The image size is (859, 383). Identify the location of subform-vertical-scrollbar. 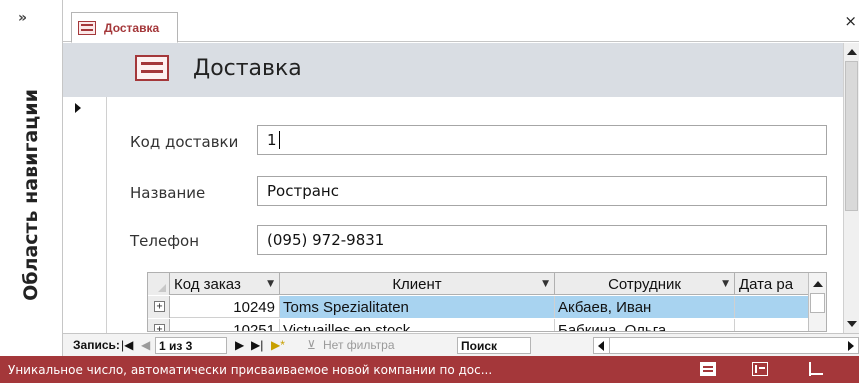
(817, 302).